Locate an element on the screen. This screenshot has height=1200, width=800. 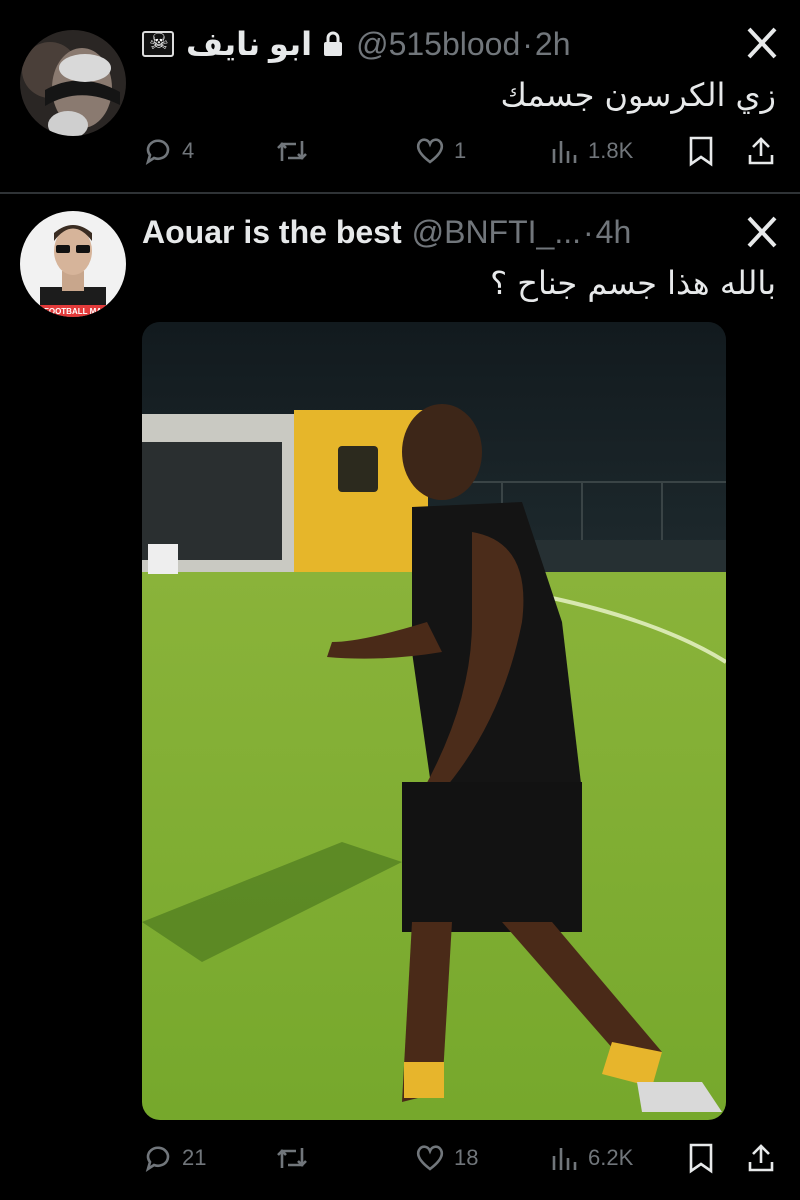
reply-button: 21 is located at coordinates (174, 1158).